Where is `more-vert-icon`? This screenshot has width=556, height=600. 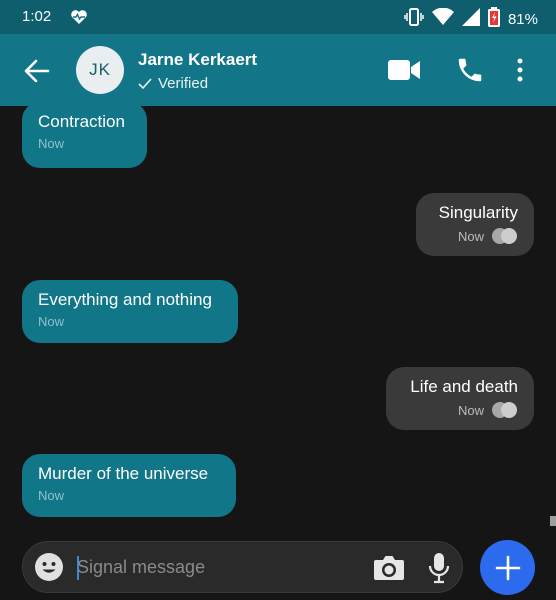 more-vert-icon is located at coordinates (520, 70).